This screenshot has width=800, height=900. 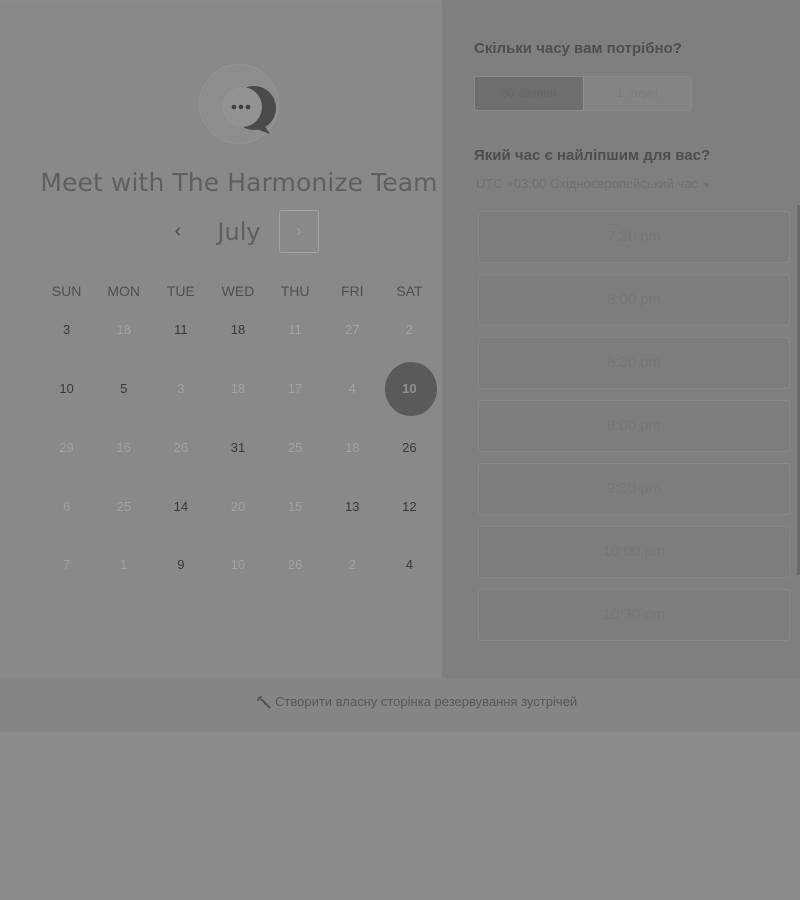 What do you see at coordinates (264, 702) in the screenshot?
I see `magic-wand-icon` at bounding box center [264, 702].